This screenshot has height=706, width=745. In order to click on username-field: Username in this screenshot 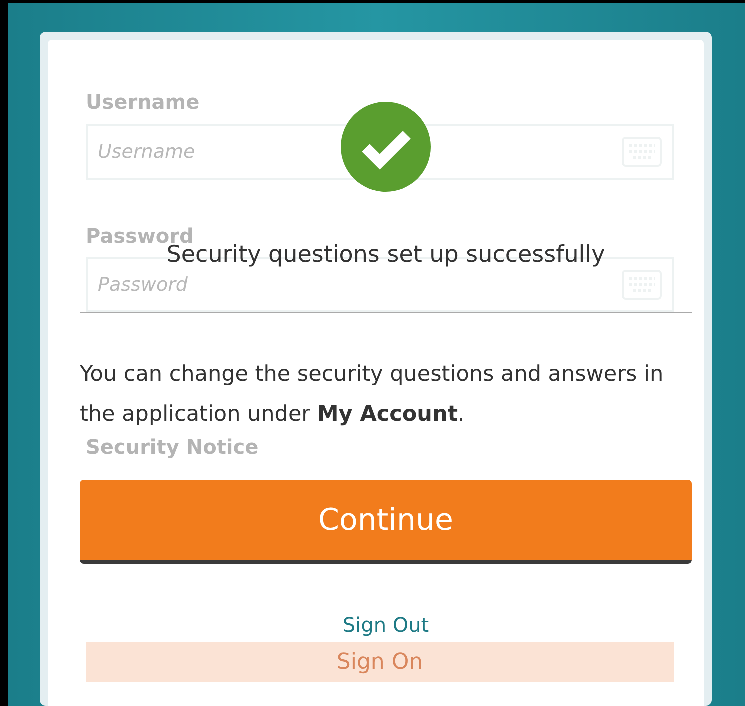, I will do `click(380, 152)`.